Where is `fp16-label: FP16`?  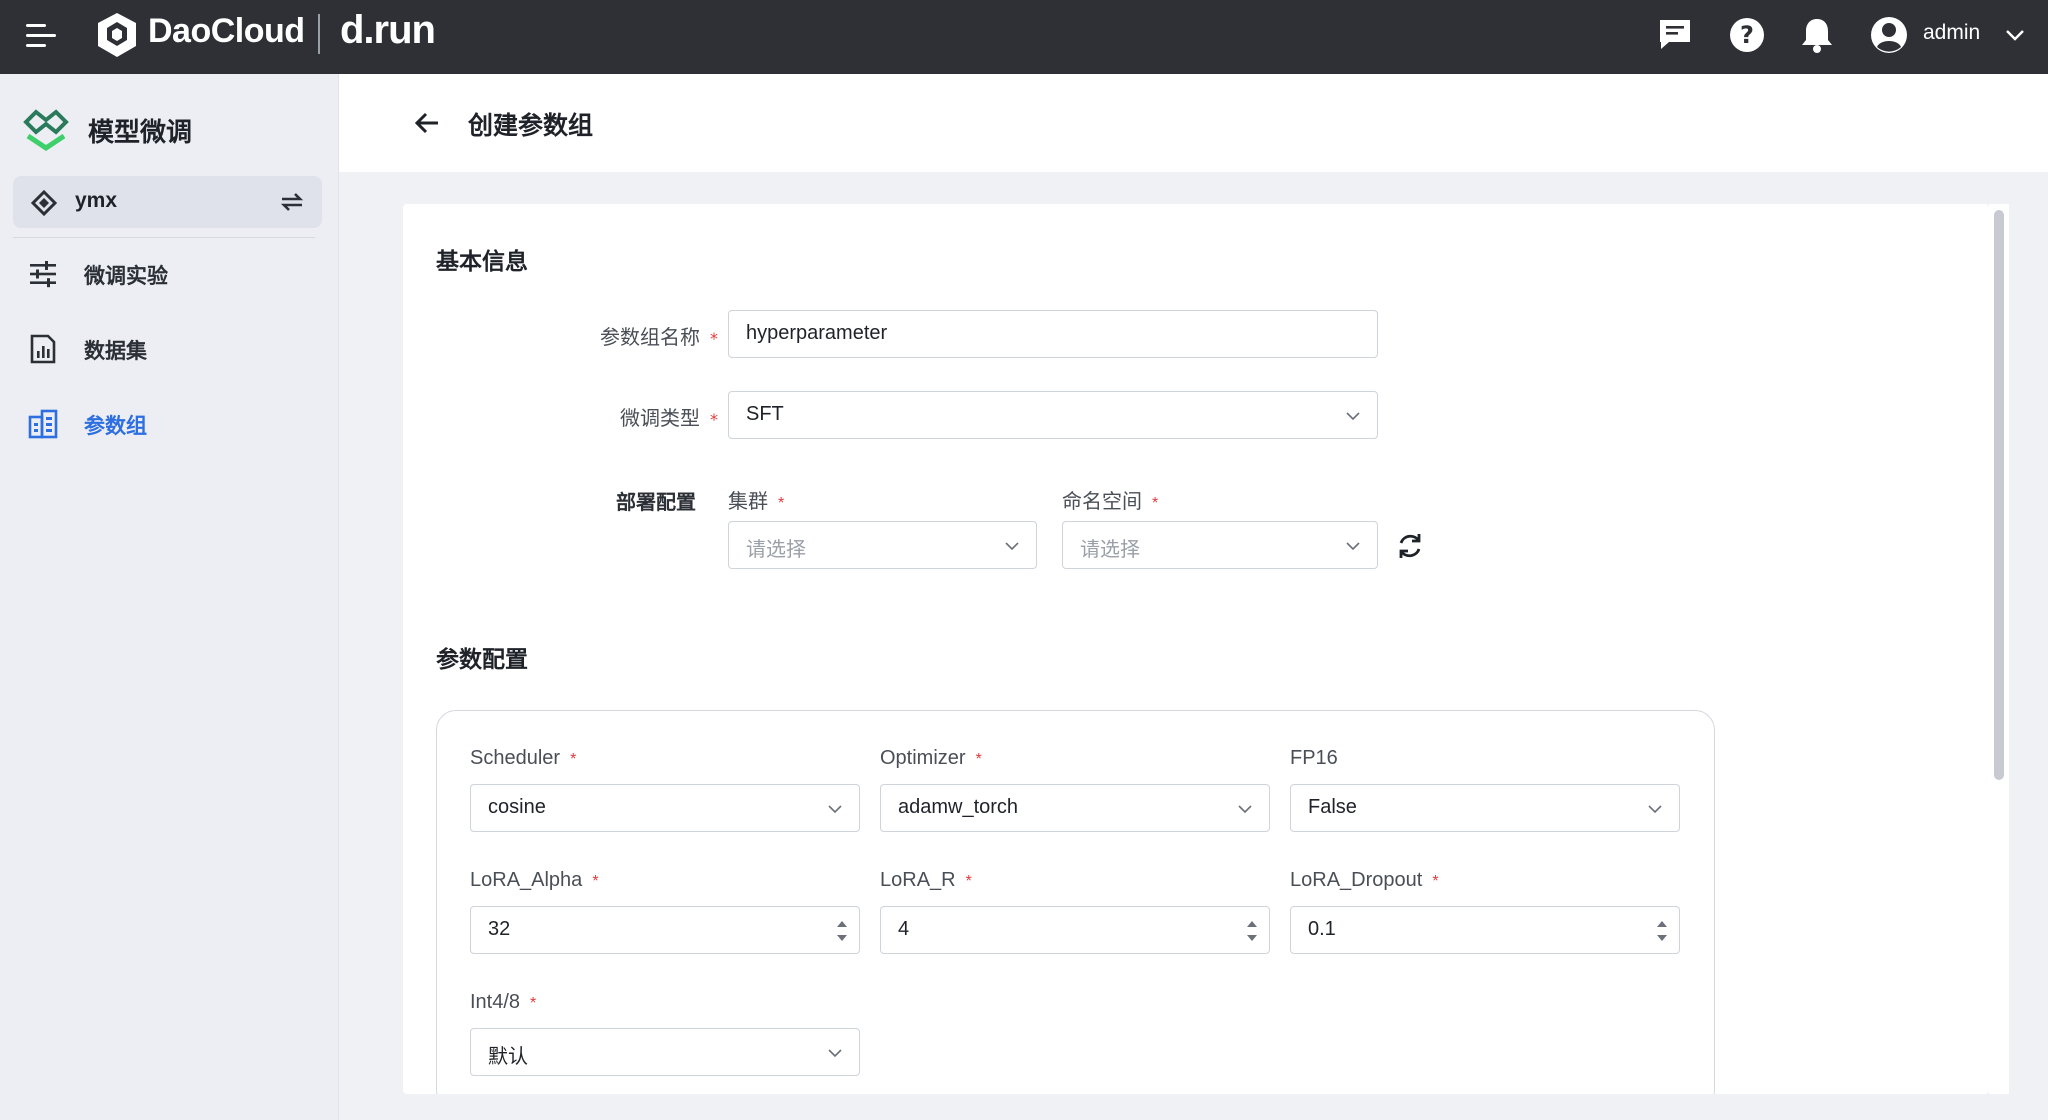
fp16-label: FP16 is located at coordinates (1314, 758).